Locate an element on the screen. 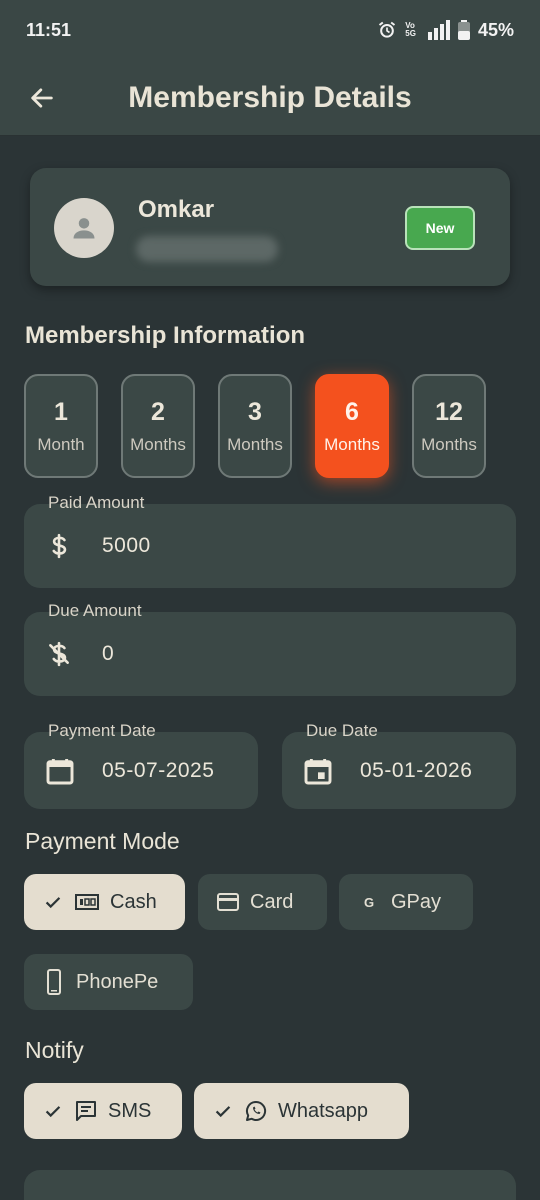 This screenshot has height=1200, width=540. payment-chip-gpay: G GPay is located at coordinates (406, 902).